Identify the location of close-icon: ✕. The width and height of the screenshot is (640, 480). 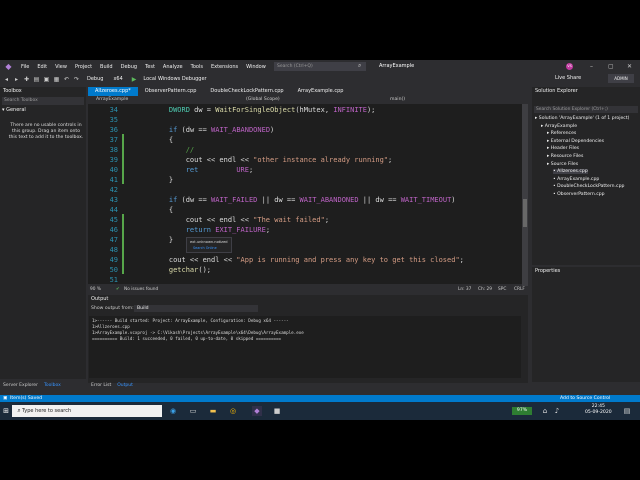
(629, 66).